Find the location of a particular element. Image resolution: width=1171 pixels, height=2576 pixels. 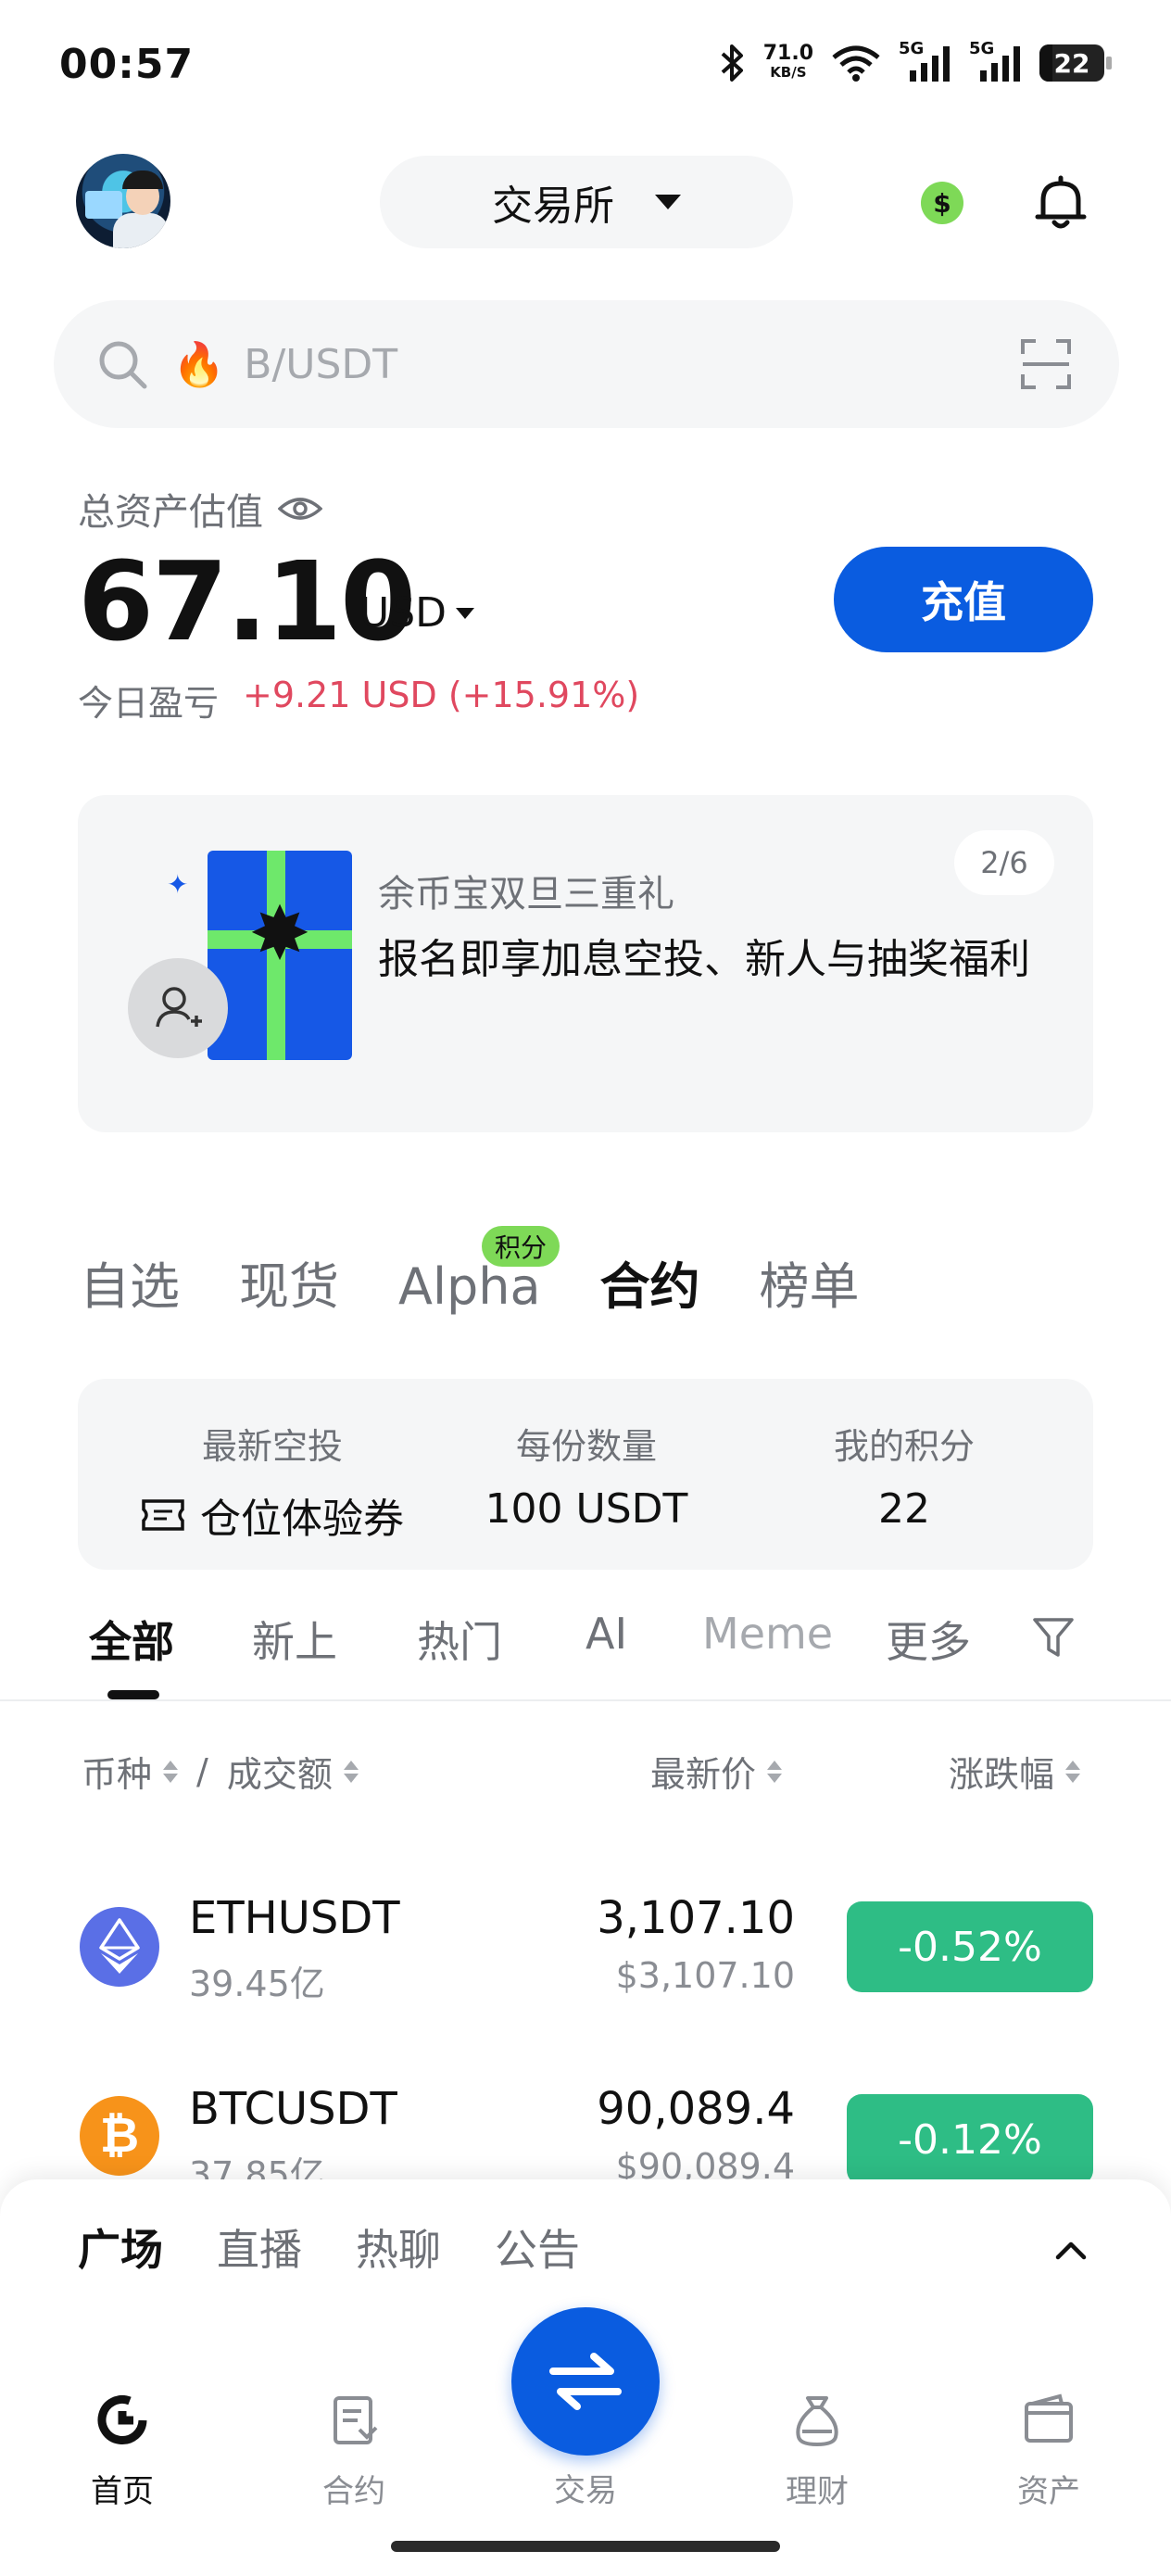

header-price: 最新价 is located at coordinates (704, 1774).